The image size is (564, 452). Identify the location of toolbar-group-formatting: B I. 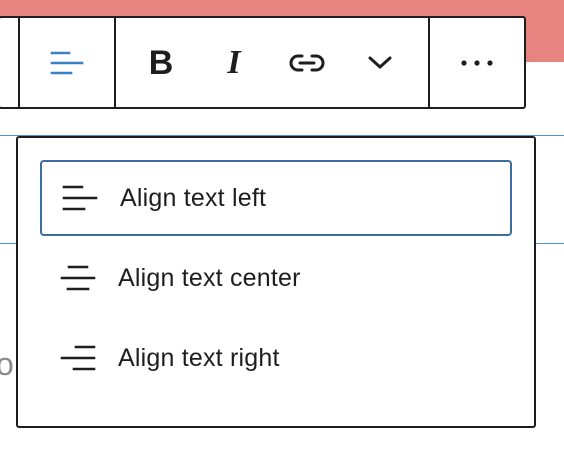
(273, 62).